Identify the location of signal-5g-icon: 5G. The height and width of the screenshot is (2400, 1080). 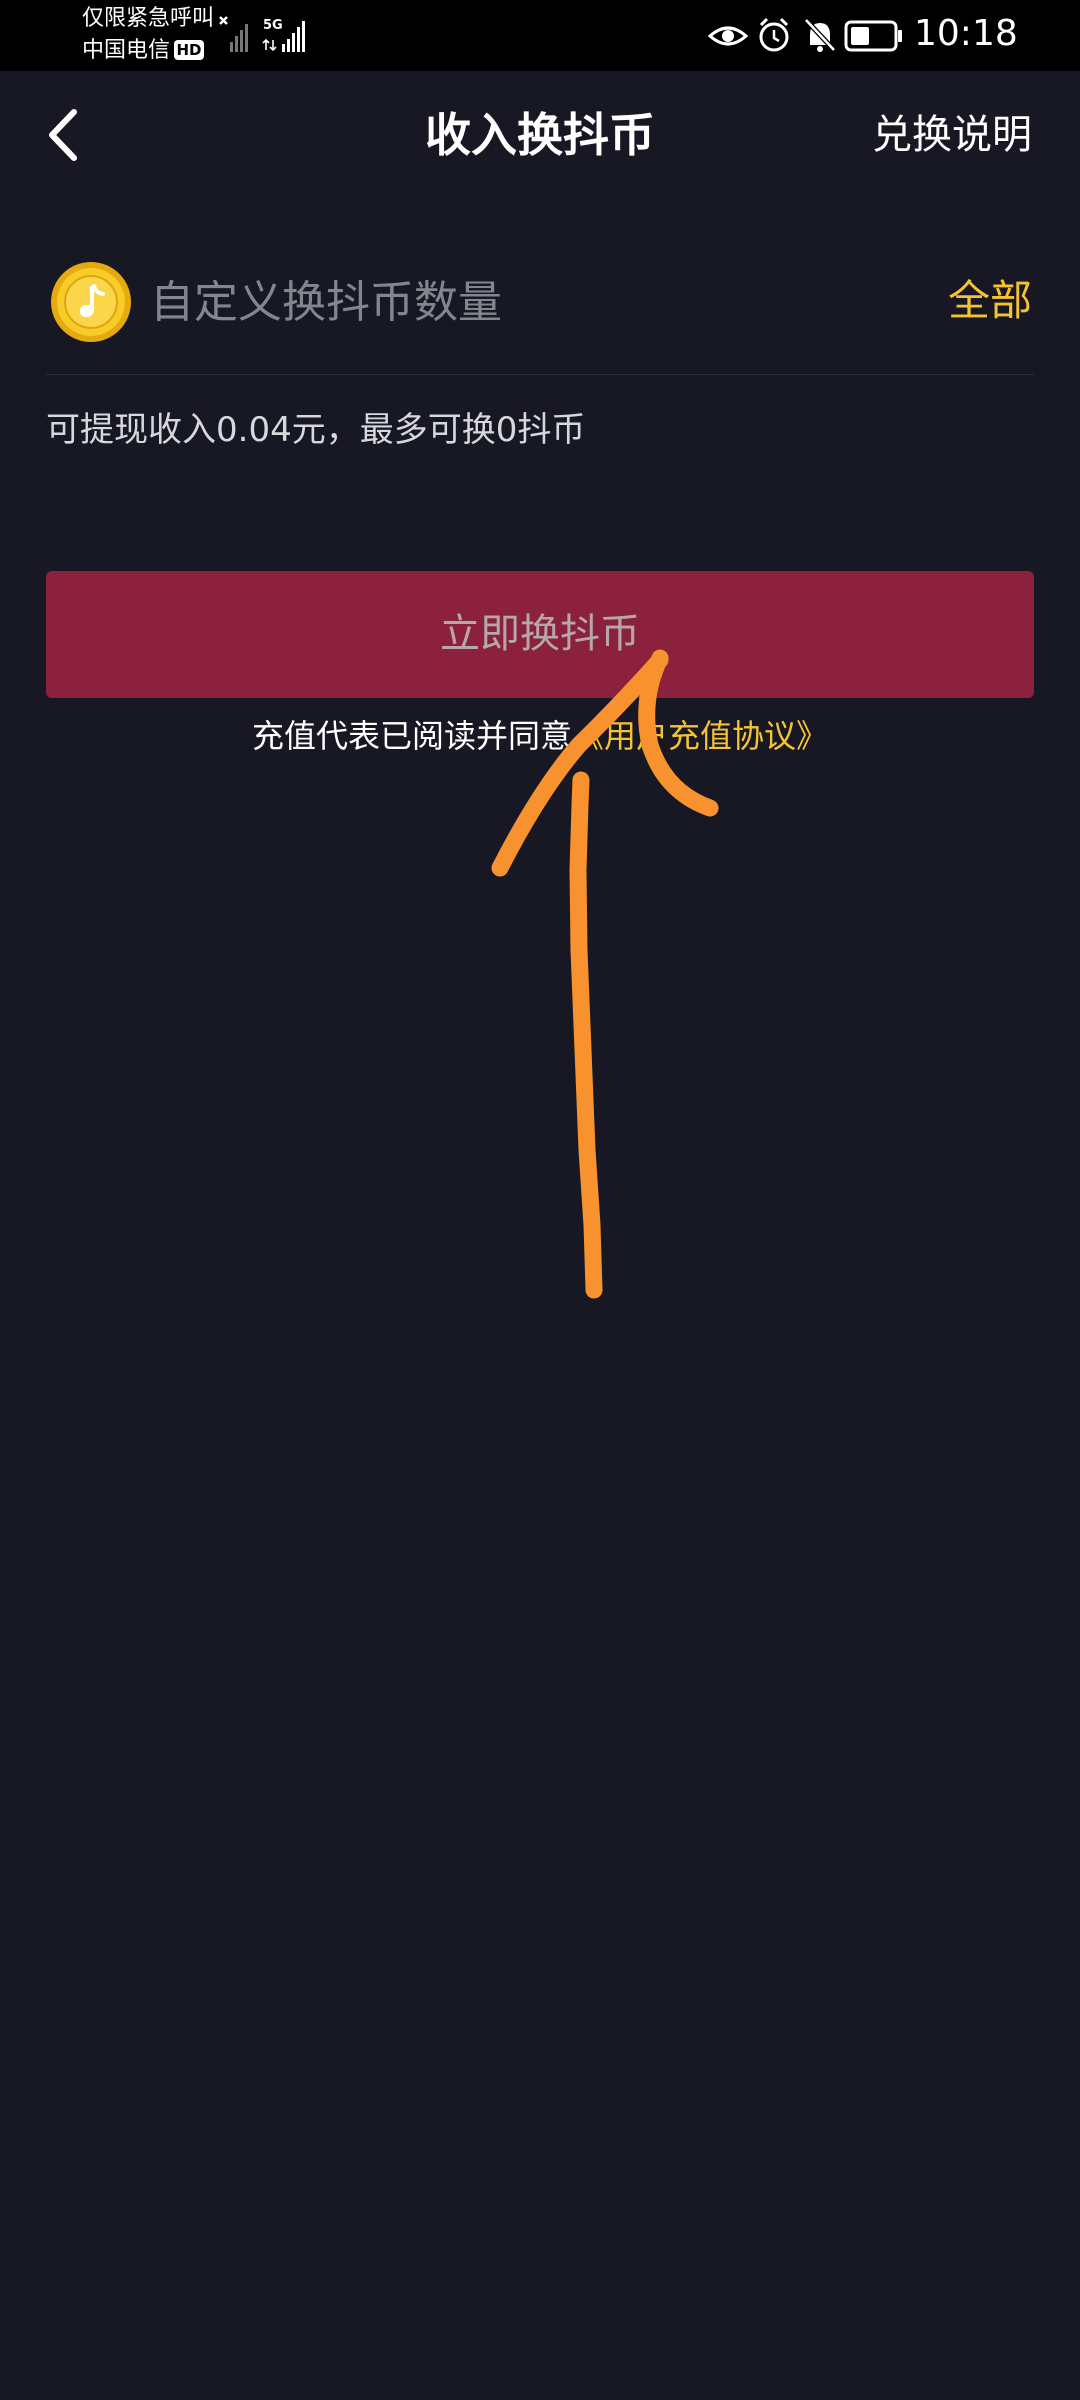
(283, 35).